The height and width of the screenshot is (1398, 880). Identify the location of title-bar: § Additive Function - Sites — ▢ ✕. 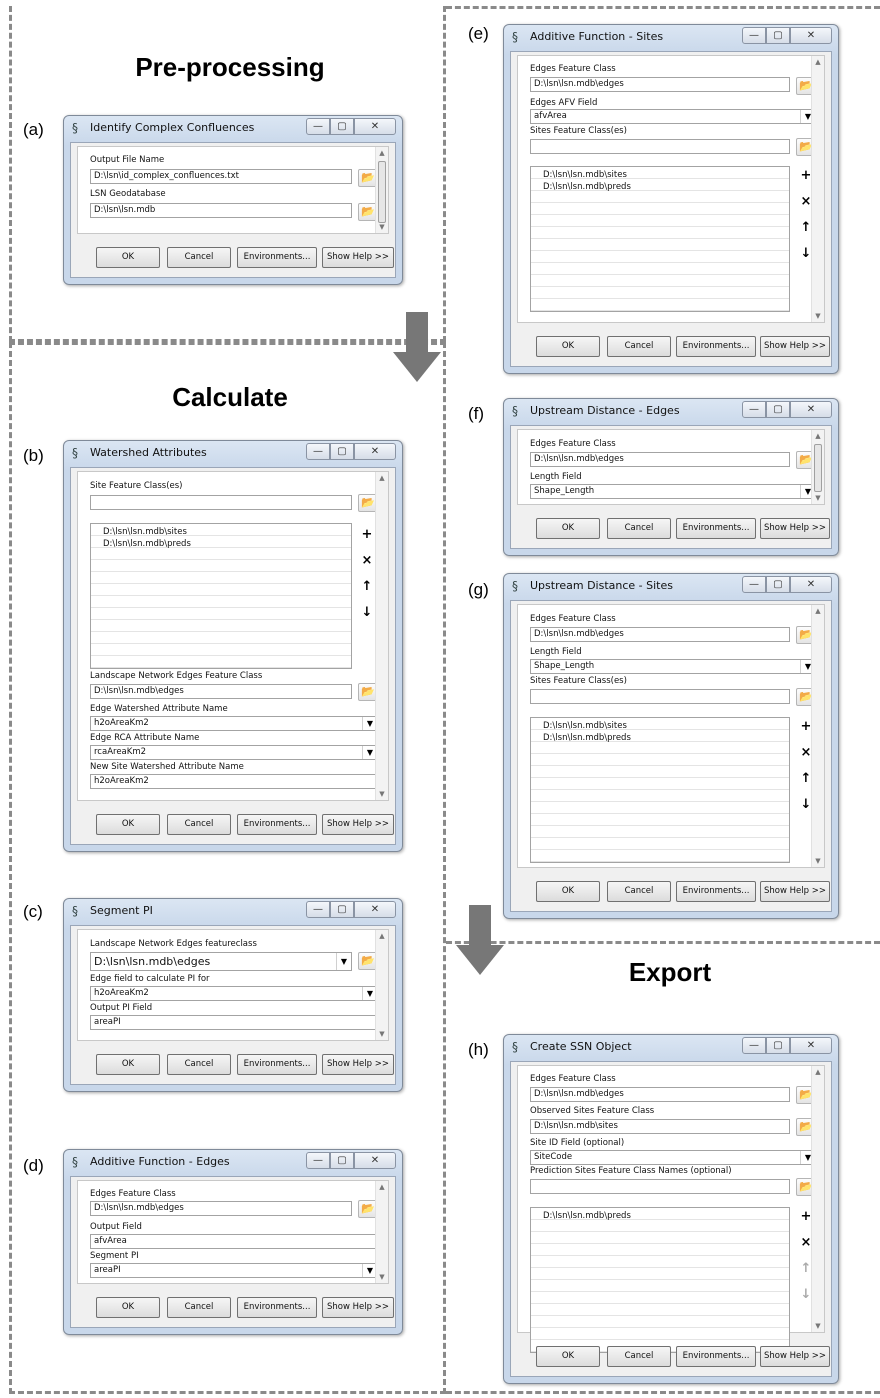
(671, 37).